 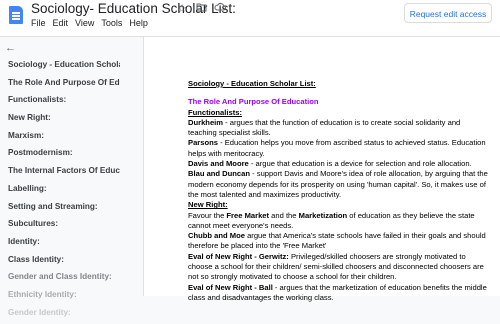 I want to click on outline-item: Class Identity:, so click(x=64, y=263).